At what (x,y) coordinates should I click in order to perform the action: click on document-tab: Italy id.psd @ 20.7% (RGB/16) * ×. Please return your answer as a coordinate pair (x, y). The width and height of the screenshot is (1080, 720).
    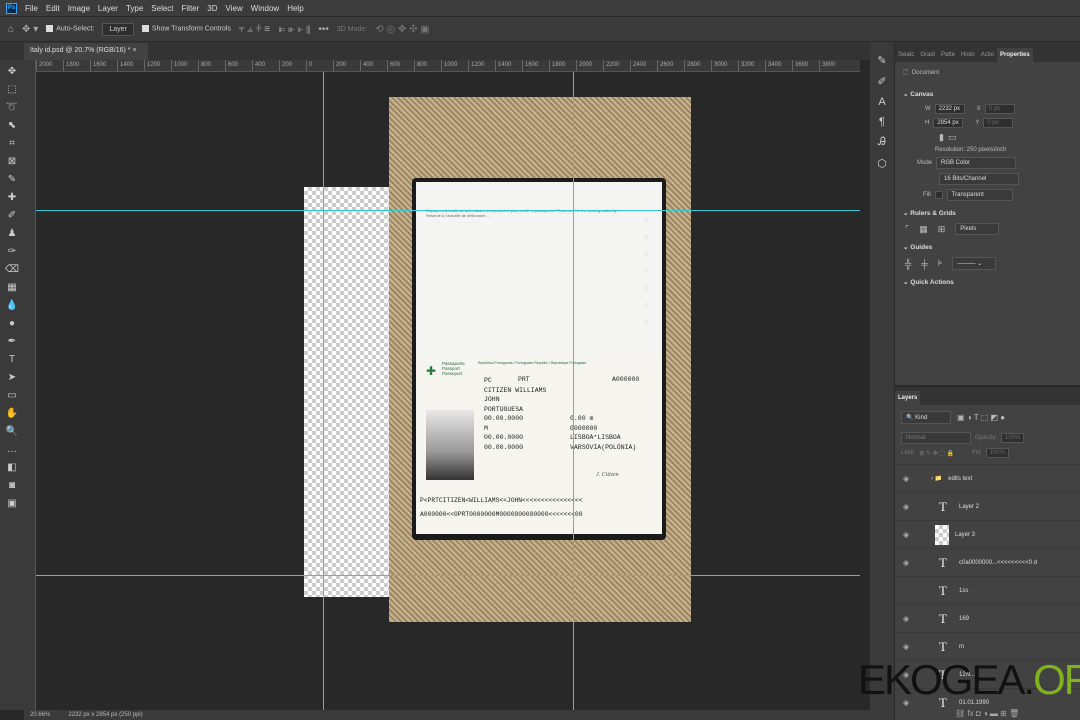
    Looking at the image, I should click on (86, 51).